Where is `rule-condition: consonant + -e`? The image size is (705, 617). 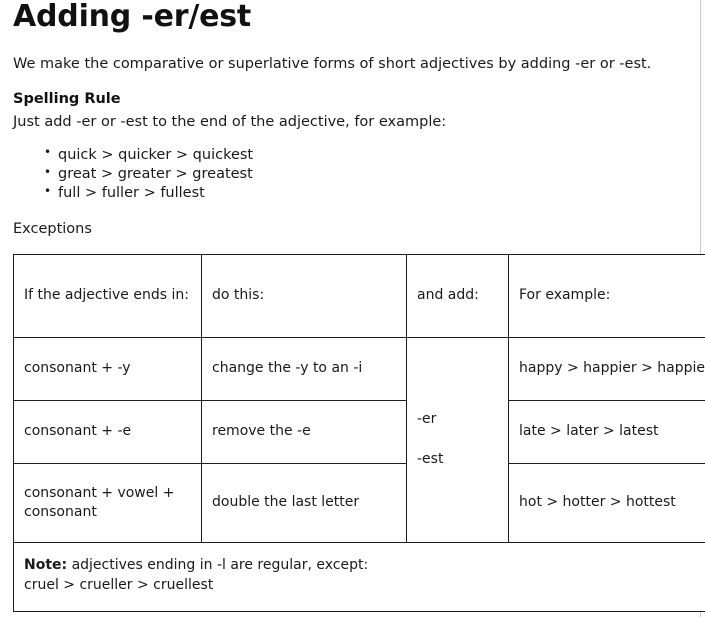
rule-condition: consonant + -e is located at coordinates (107, 431).